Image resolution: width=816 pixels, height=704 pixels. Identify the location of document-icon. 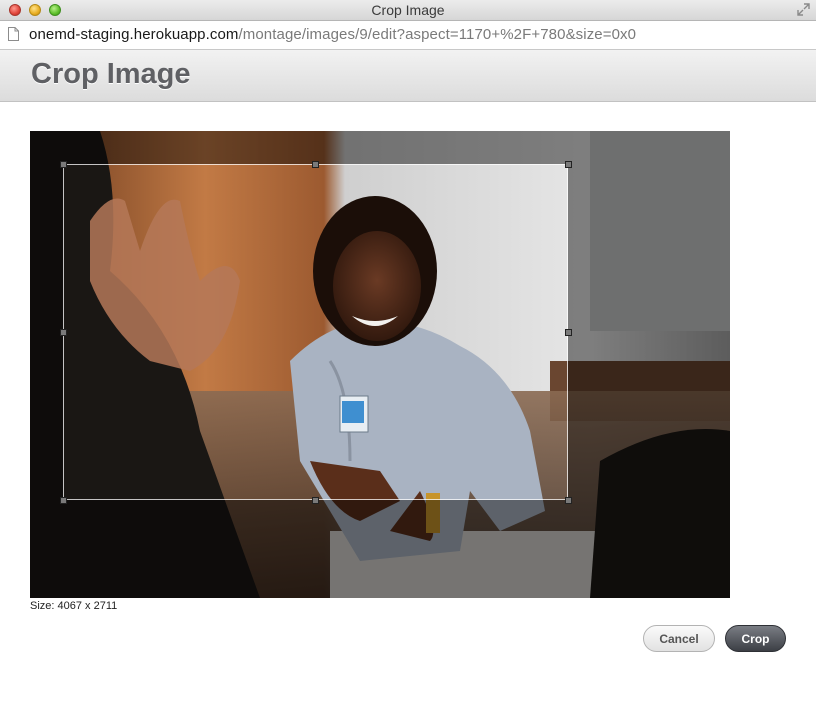
(13, 34).